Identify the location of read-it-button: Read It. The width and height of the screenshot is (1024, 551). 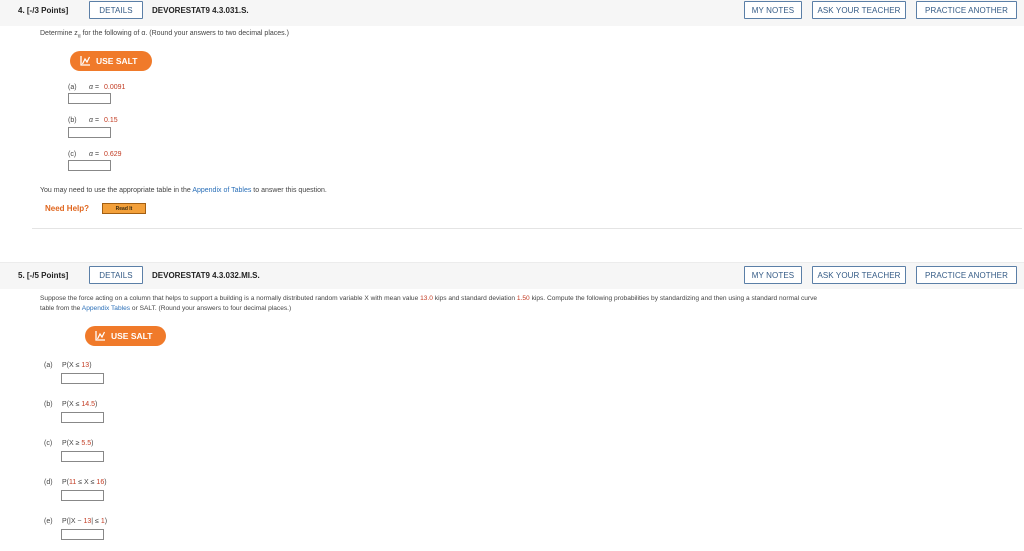
(124, 208).